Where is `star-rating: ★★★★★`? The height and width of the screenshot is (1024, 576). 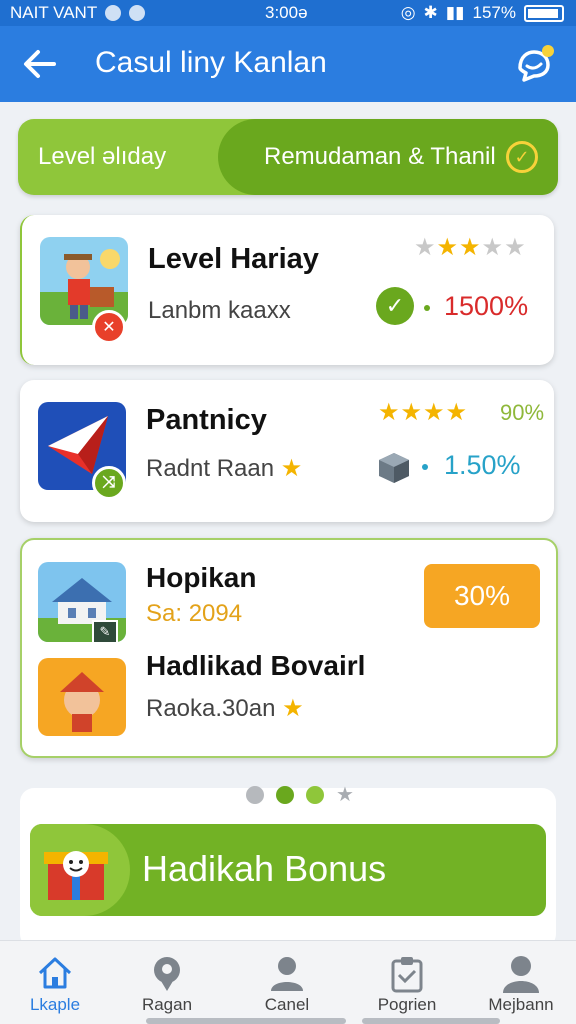
star-rating: ★★★★★ is located at coordinates (470, 247).